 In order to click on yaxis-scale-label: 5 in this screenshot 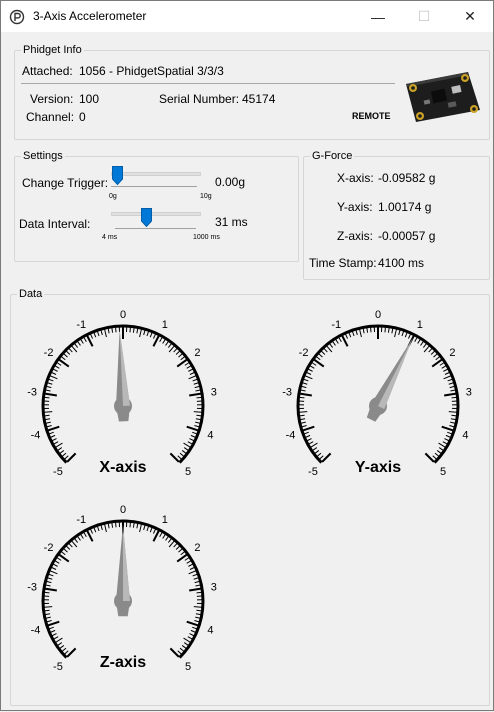, I will do `click(443, 472)`.